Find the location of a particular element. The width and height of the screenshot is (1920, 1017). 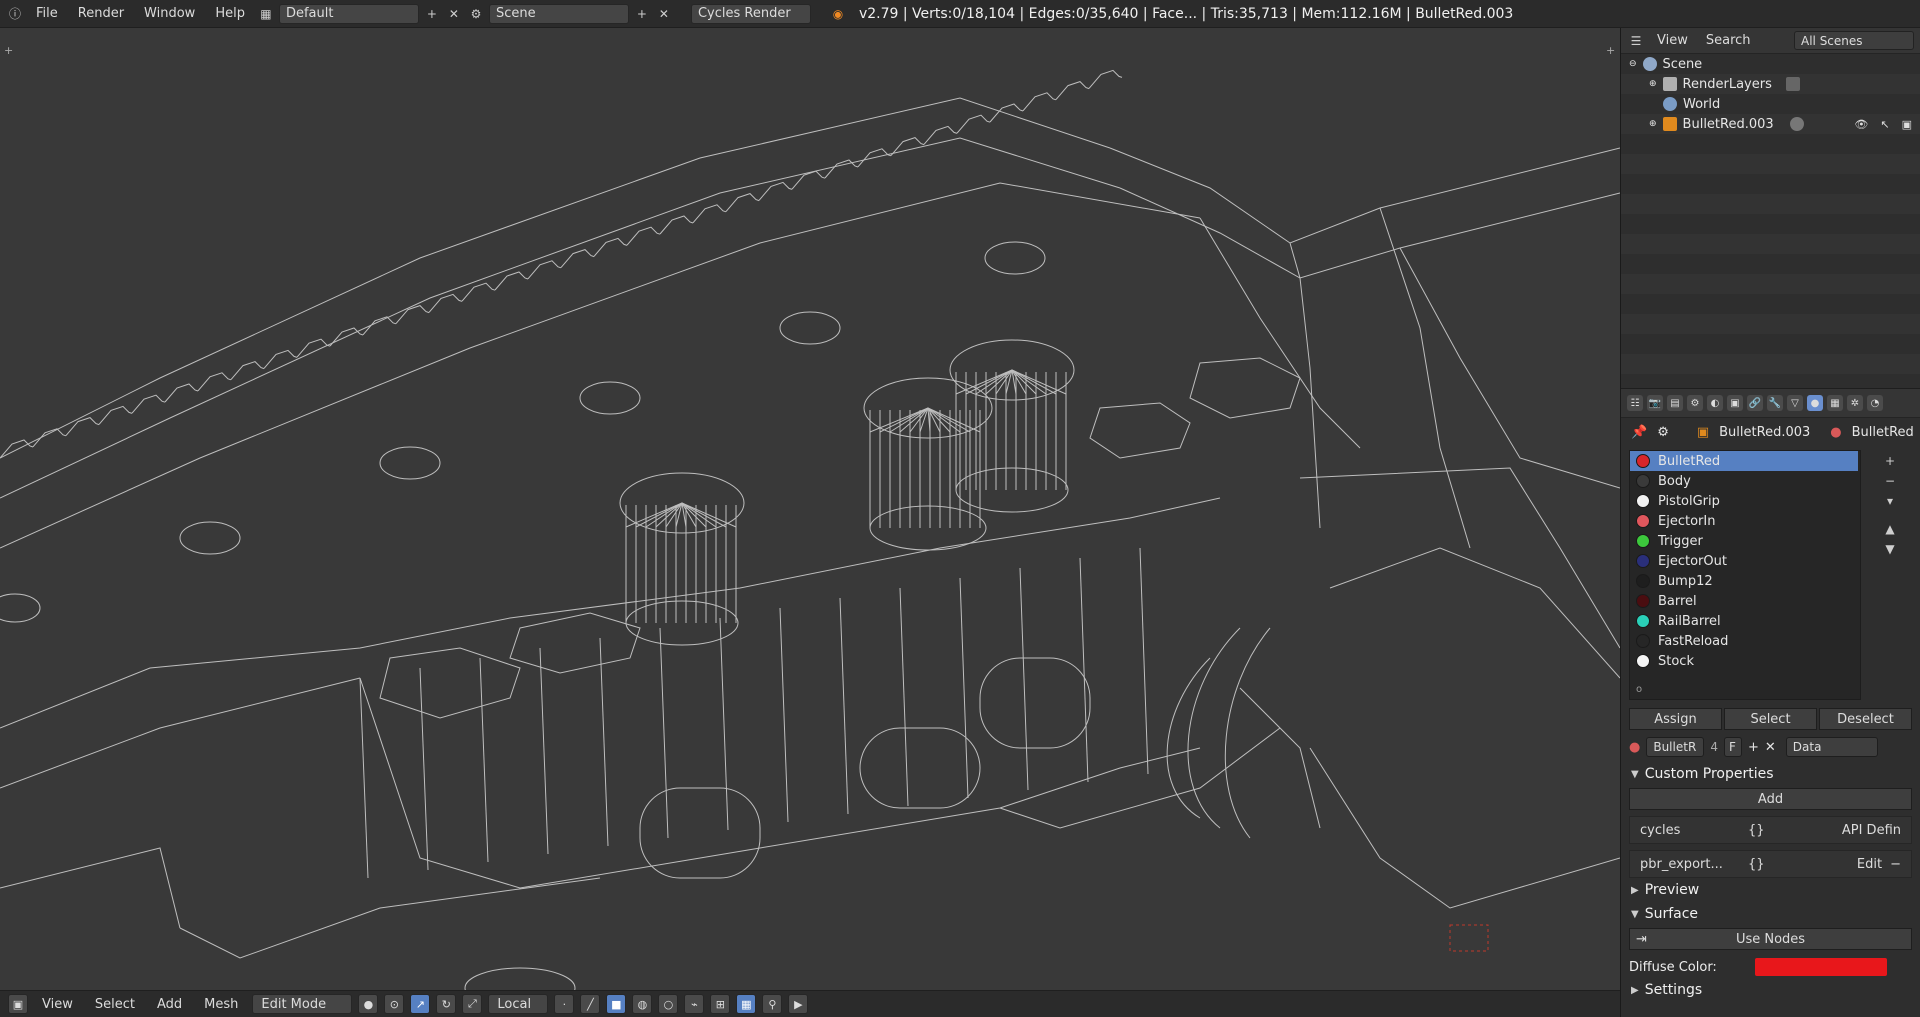

close-scene-icon: ✕ is located at coordinates (664, 14).